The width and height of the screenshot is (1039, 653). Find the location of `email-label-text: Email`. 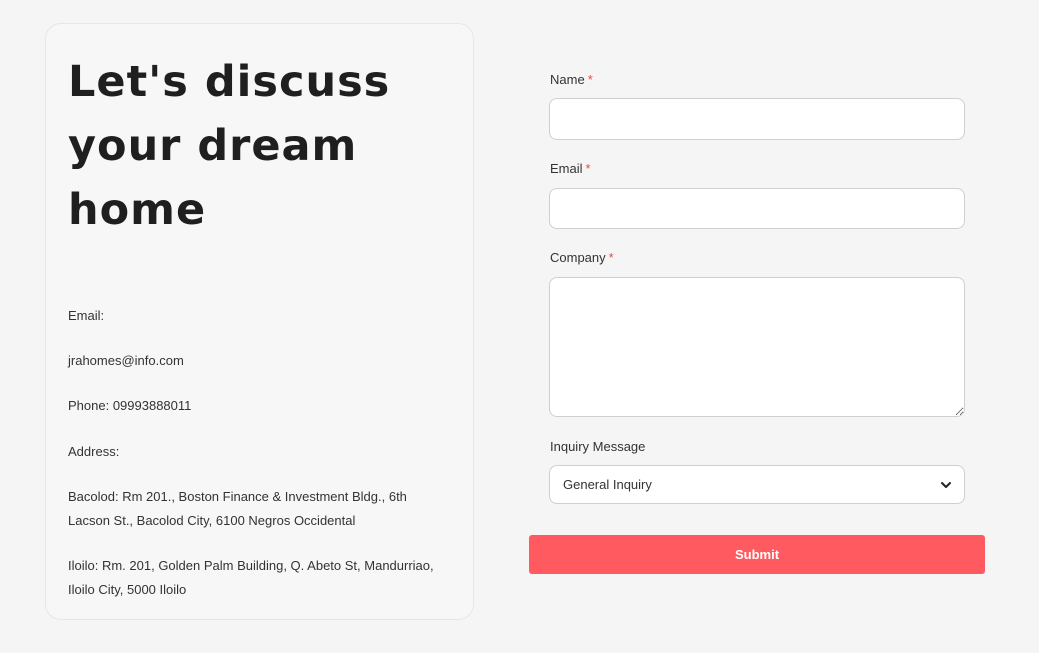

email-label-text: Email is located at coordinates (566, 168).